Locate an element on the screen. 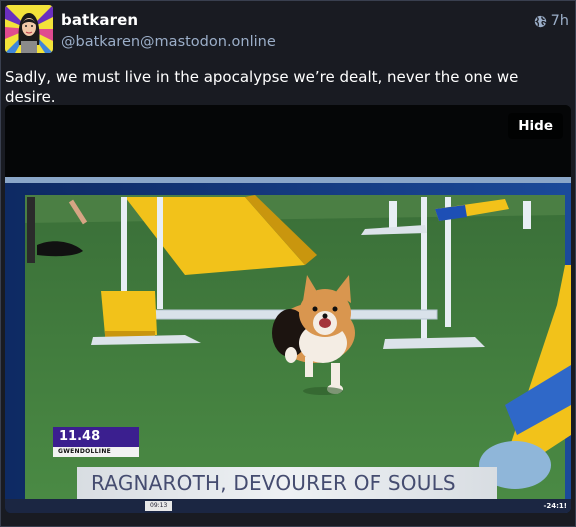  avatar-image is located at coordinates (29, 29).